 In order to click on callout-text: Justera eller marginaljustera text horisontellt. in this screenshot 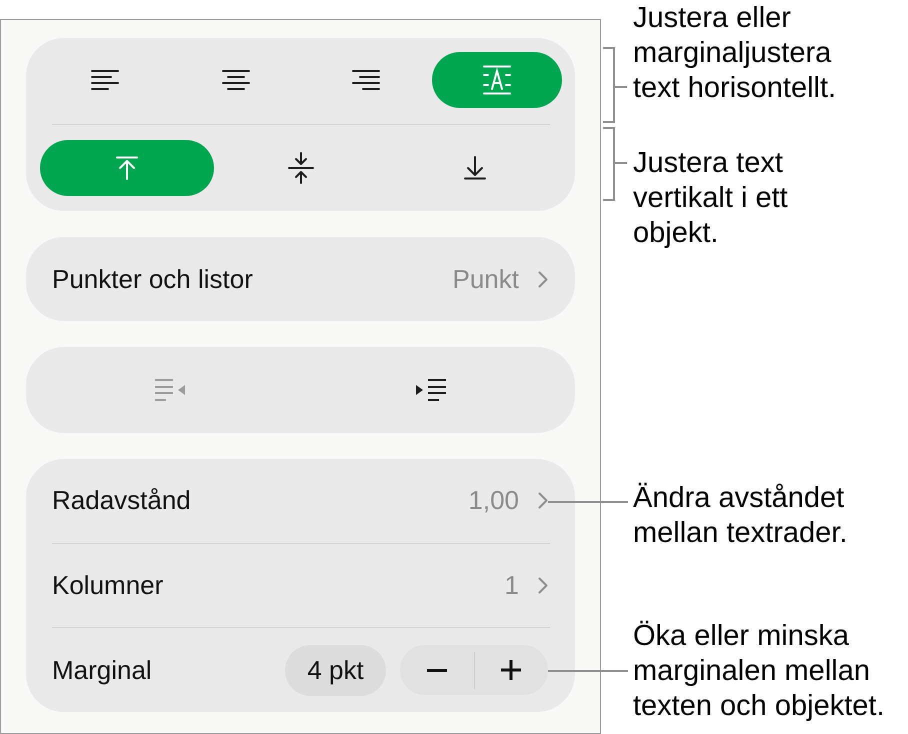, I will do `click(734, 53)`.